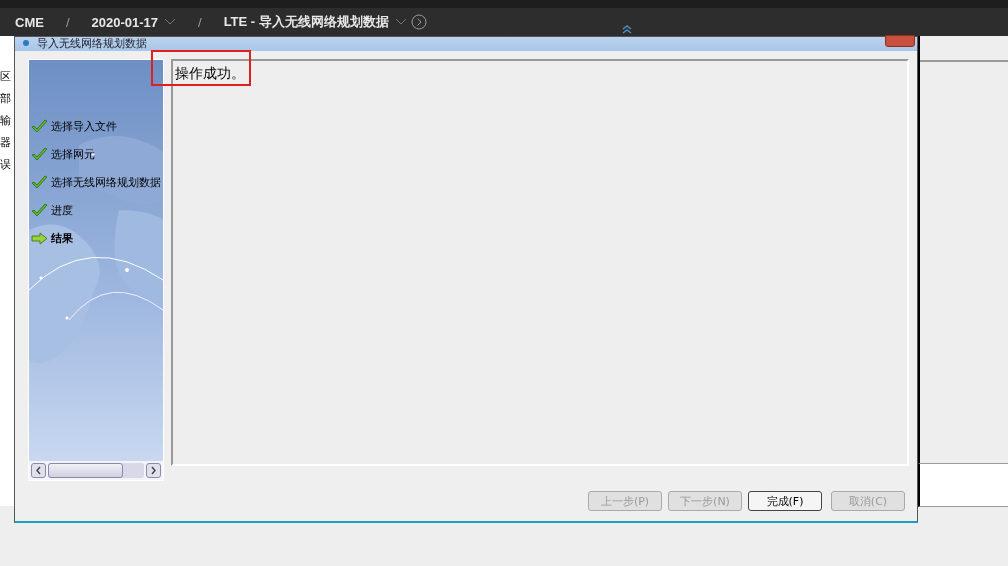 The height and width of the screenshot is (566, 1008). Describe the element at coordinates (124, 22) in the screenshot. I see `breadcrumb-item: 2020-01-17` at that location.